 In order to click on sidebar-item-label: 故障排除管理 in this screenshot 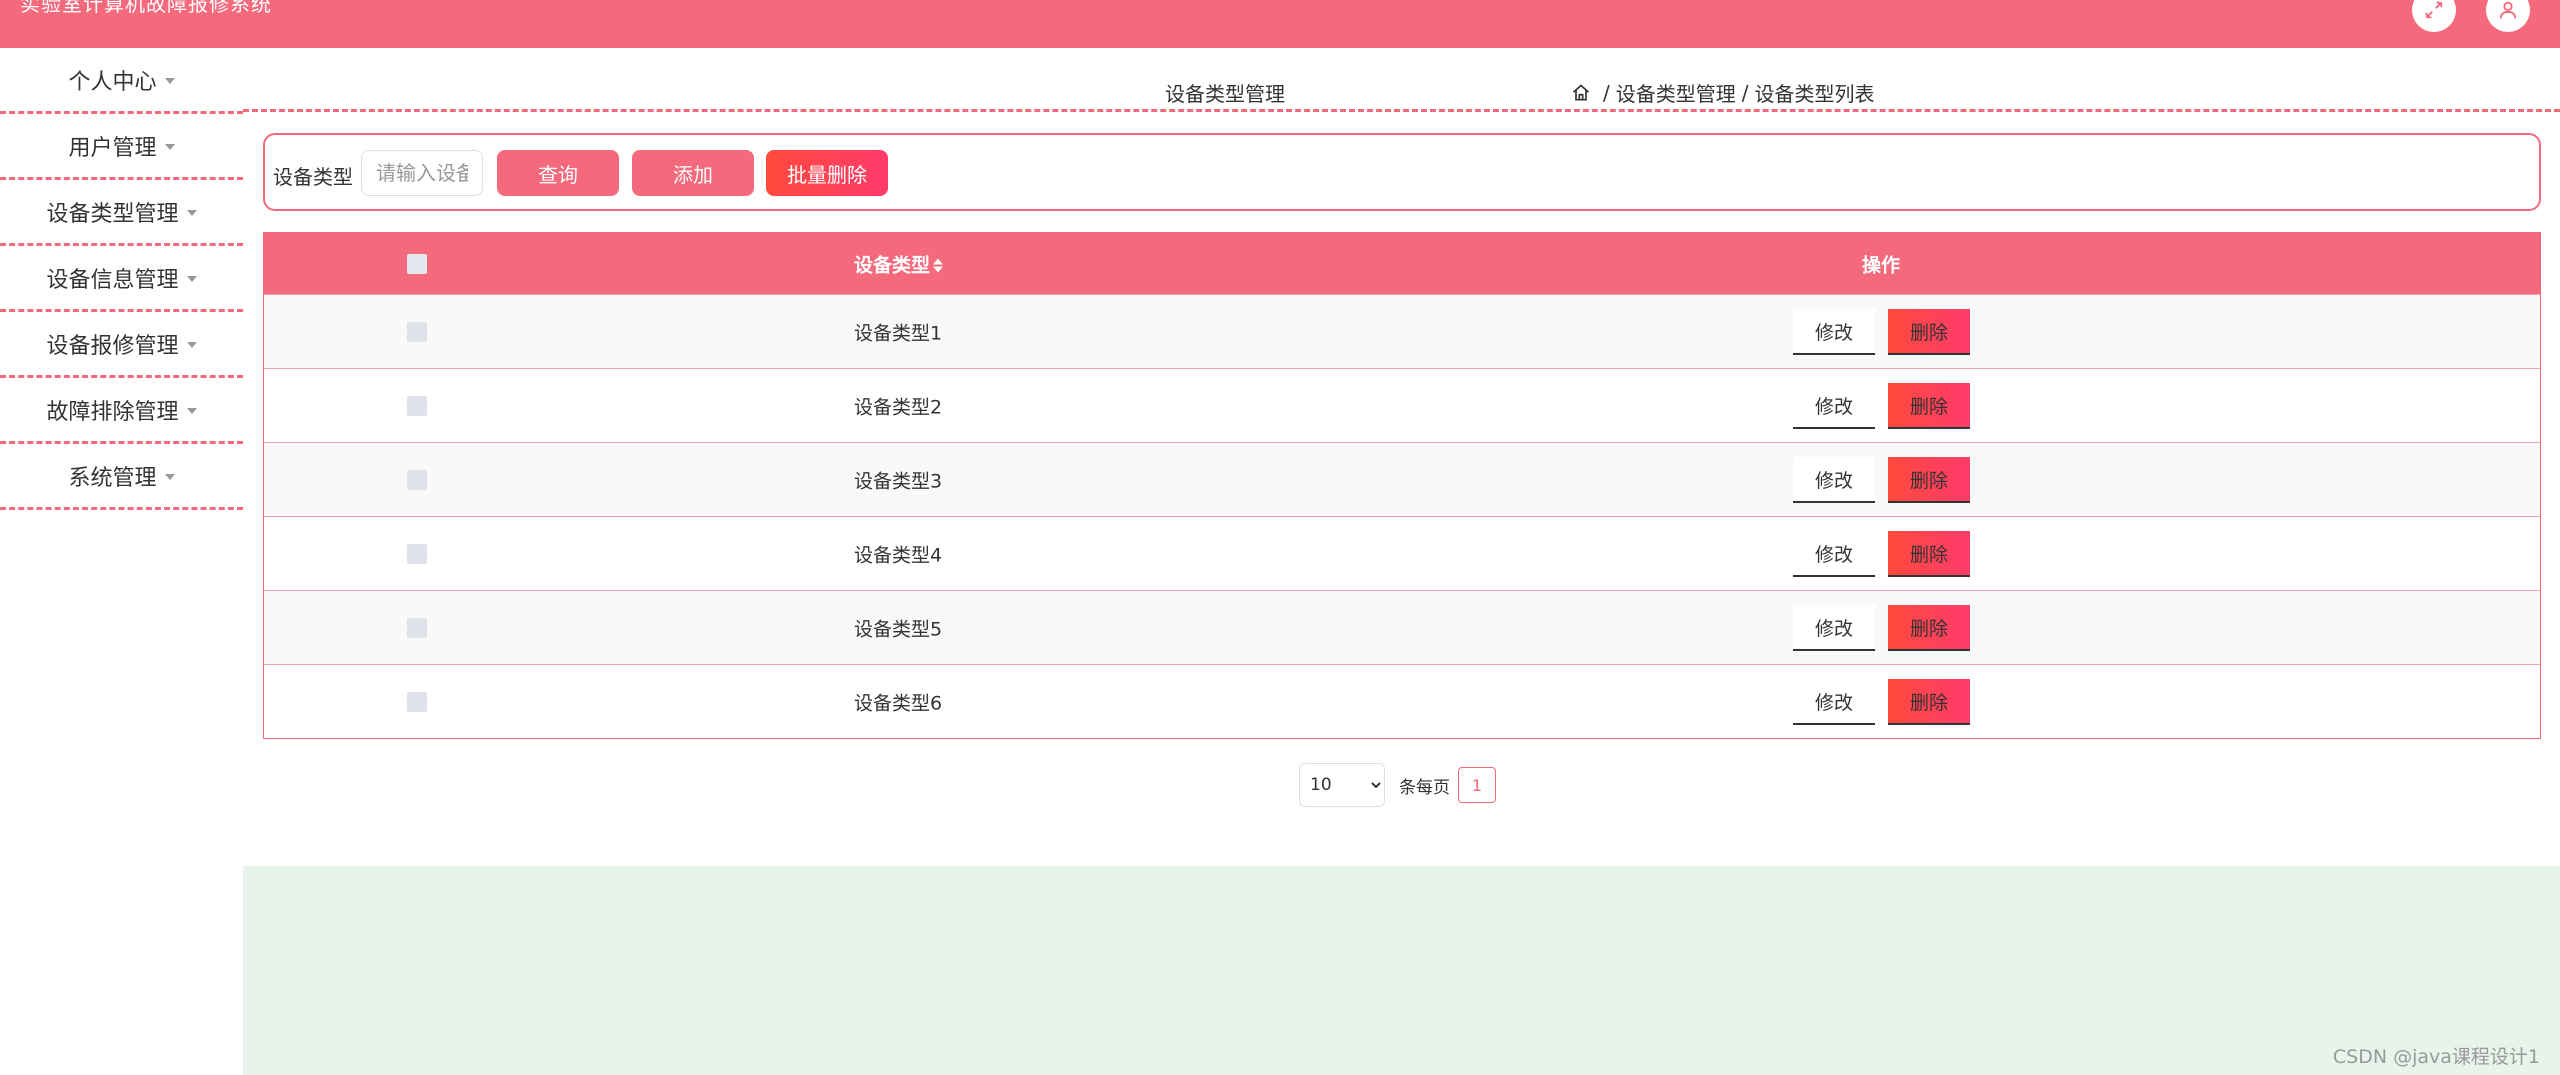, I will do `click(112, 412)`.